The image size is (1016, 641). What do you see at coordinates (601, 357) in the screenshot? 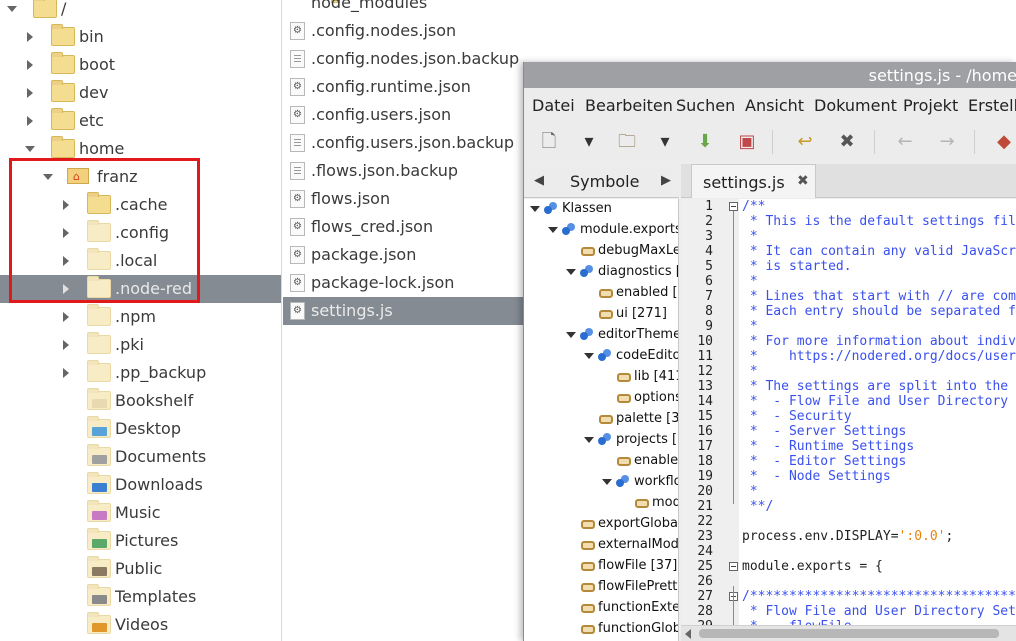
I see `symbol-item: codeEditor` at bounding box center [601, 357].